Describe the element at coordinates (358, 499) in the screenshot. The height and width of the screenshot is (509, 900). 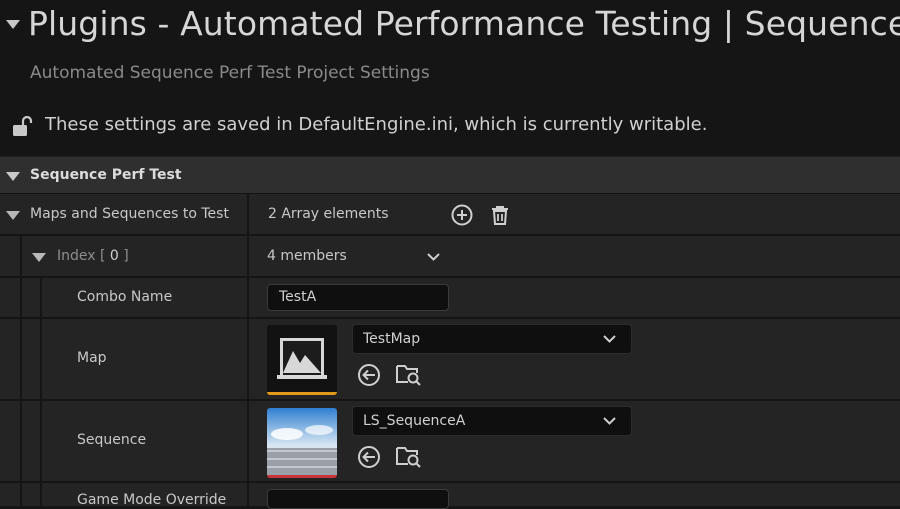
I see `game-mode-override-input` at that location.